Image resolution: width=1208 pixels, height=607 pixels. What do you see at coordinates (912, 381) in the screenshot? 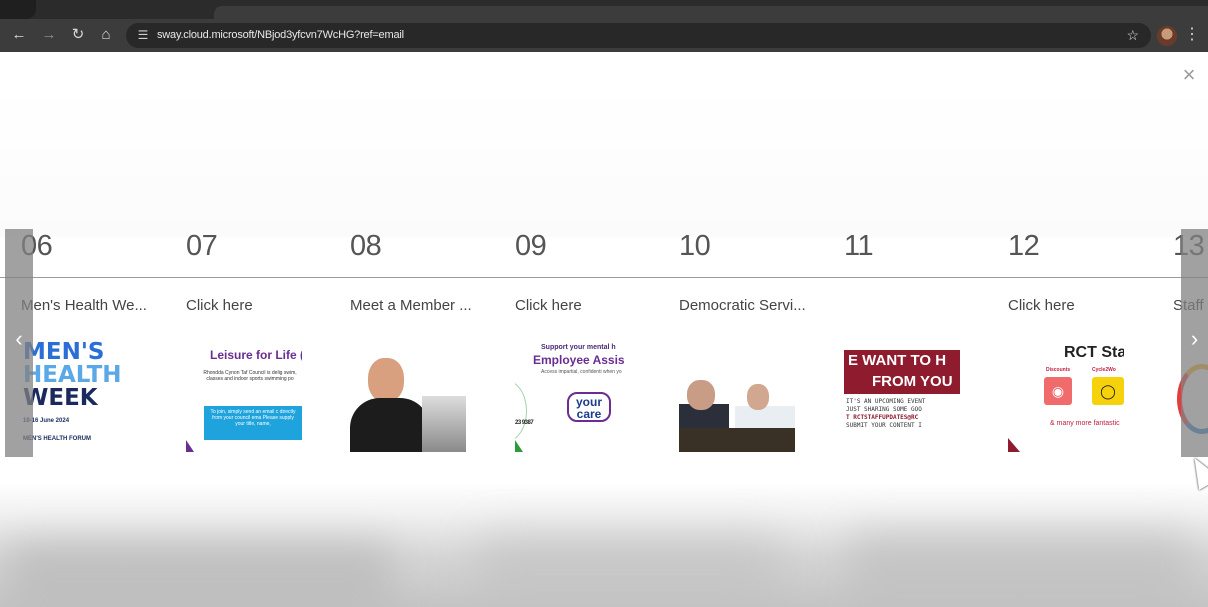
I see `thumb-text: FROM YOU` at bounding box center [912, 381].